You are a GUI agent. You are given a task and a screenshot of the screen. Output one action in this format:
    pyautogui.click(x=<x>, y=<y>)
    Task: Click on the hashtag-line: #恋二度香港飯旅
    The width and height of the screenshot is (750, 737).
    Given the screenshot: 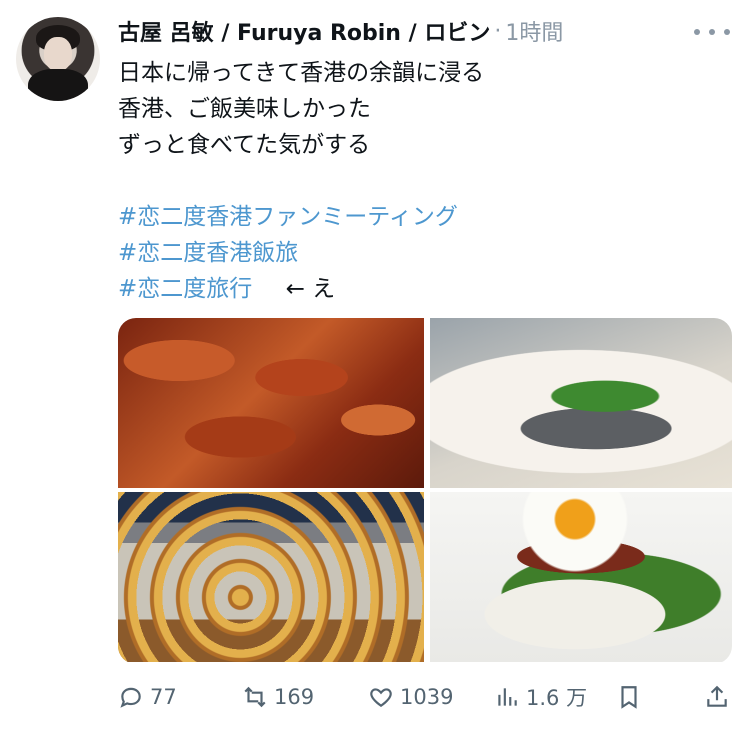 What is the action you would take?
    pyautogui.click(x=418, y=253)
    